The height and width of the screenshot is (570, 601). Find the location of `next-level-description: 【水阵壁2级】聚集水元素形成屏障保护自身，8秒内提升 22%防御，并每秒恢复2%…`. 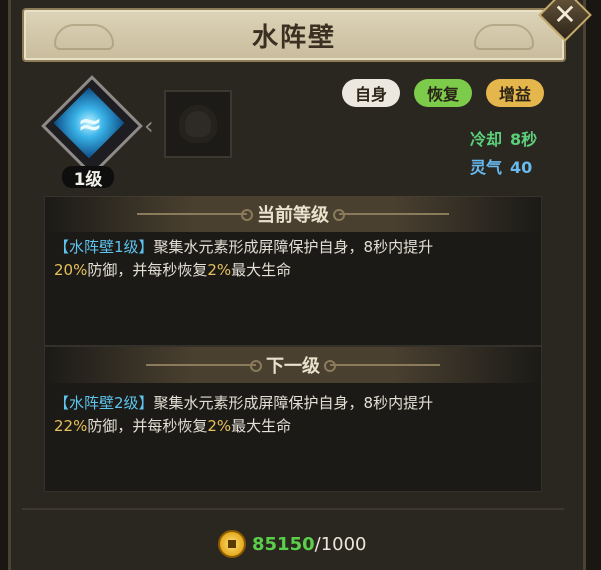

next-level-description: 【水阵壁2级】聚集水元素形成屏障保护自身，8秒内提升 22%防御，并每秒恢复2%… is located at coordinates (244, 414).